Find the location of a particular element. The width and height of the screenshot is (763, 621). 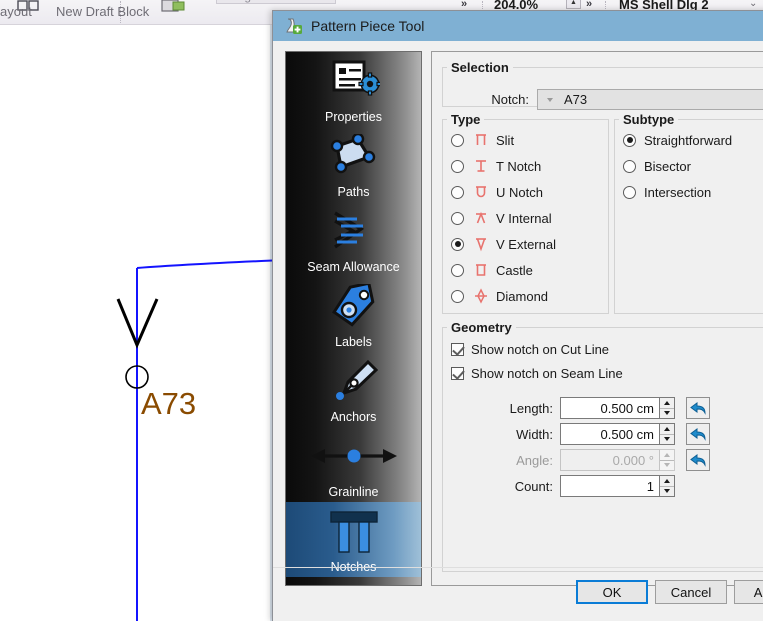

seam-allowance-icon is located at coordinates (353, 231).